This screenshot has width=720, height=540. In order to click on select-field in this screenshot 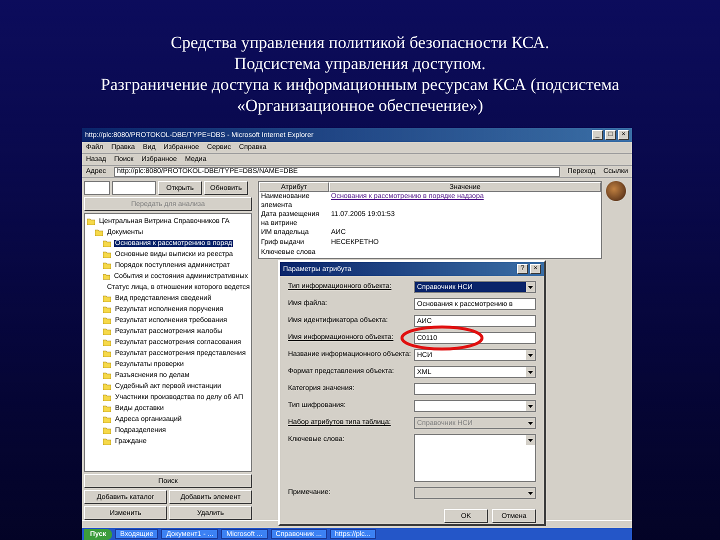, I will do `click(475, 406)`.